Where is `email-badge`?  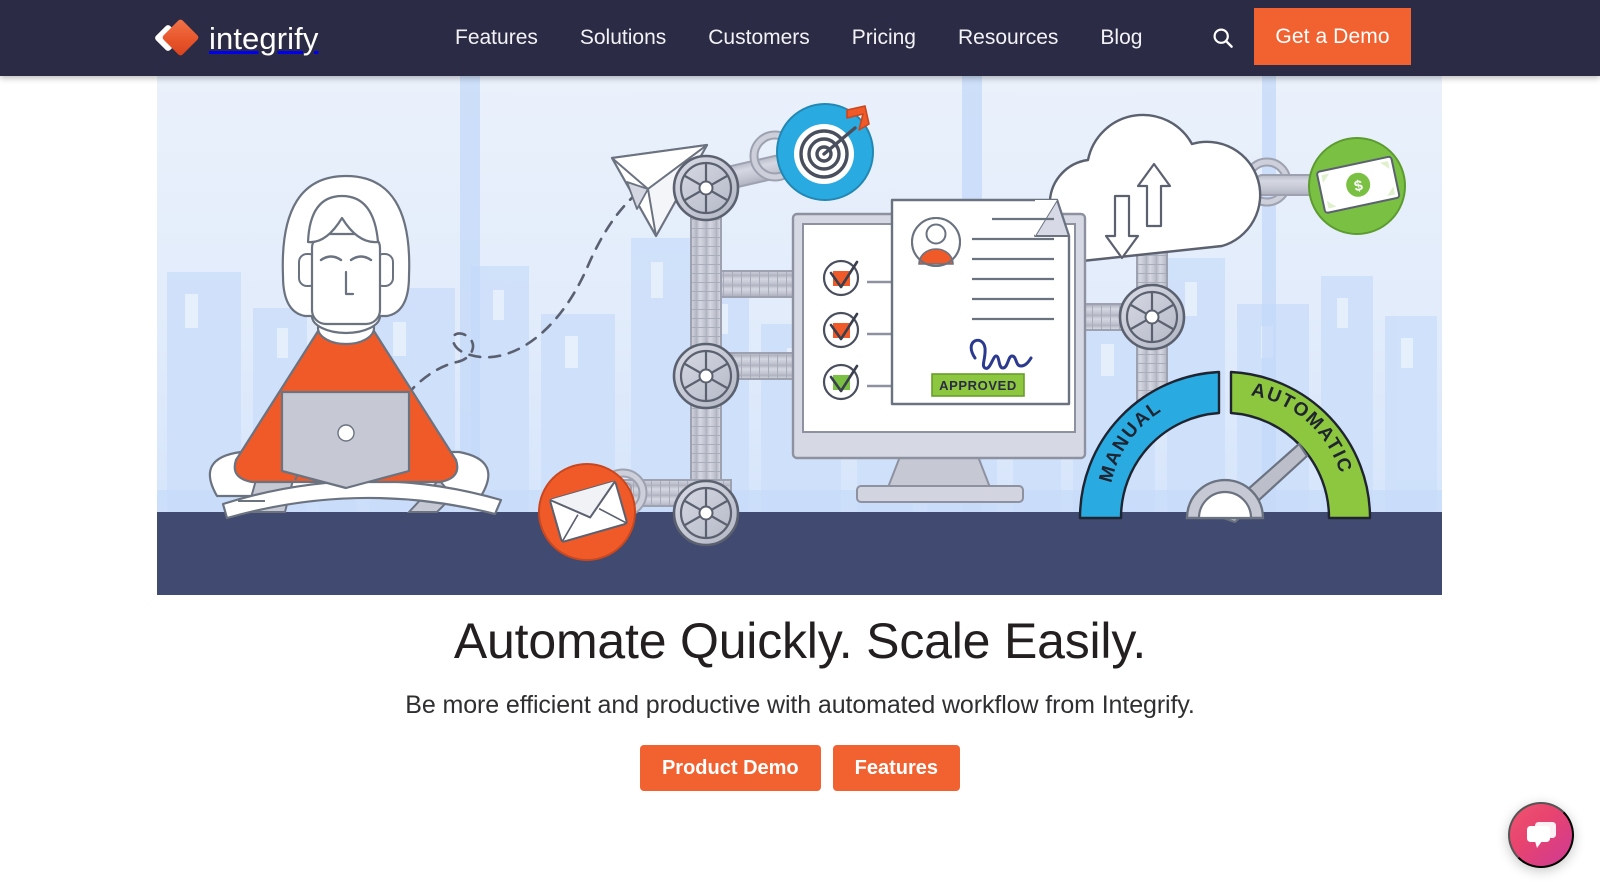 email-badge is located at coordinates (587, 512).